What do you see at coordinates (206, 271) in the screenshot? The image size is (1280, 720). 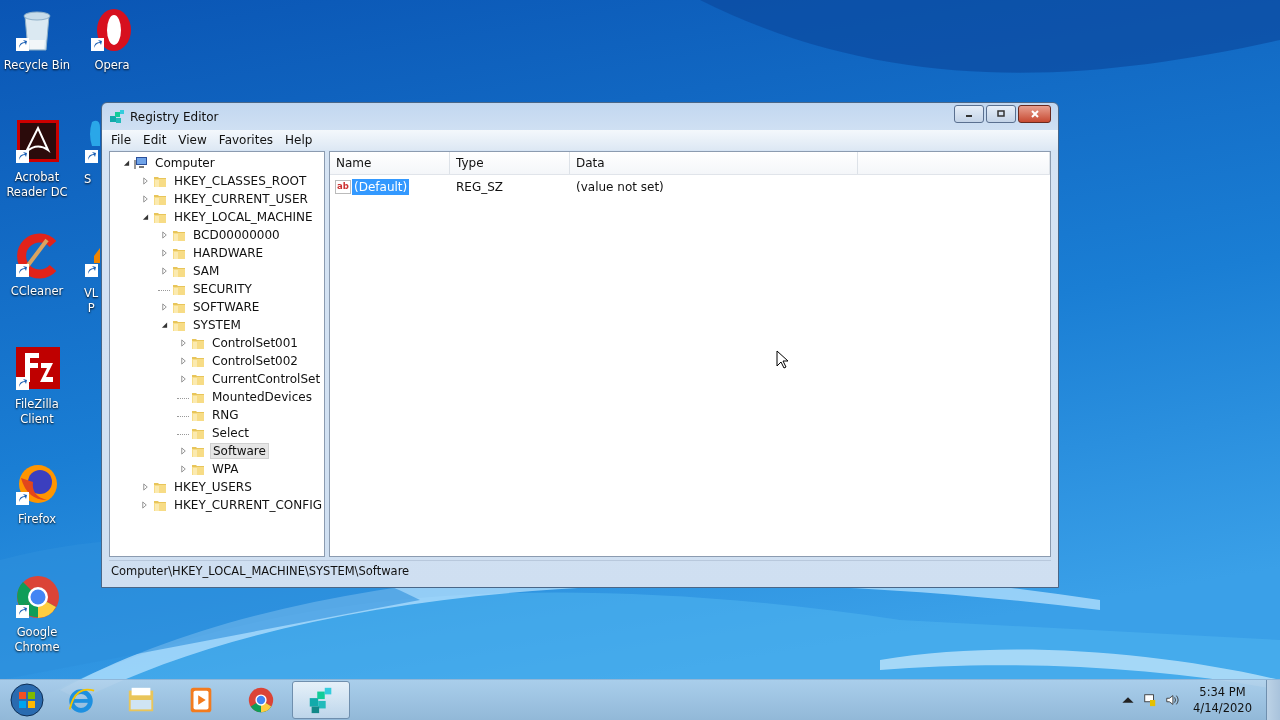 I see `tree-item: SAM` at bounding box center [206, 271].